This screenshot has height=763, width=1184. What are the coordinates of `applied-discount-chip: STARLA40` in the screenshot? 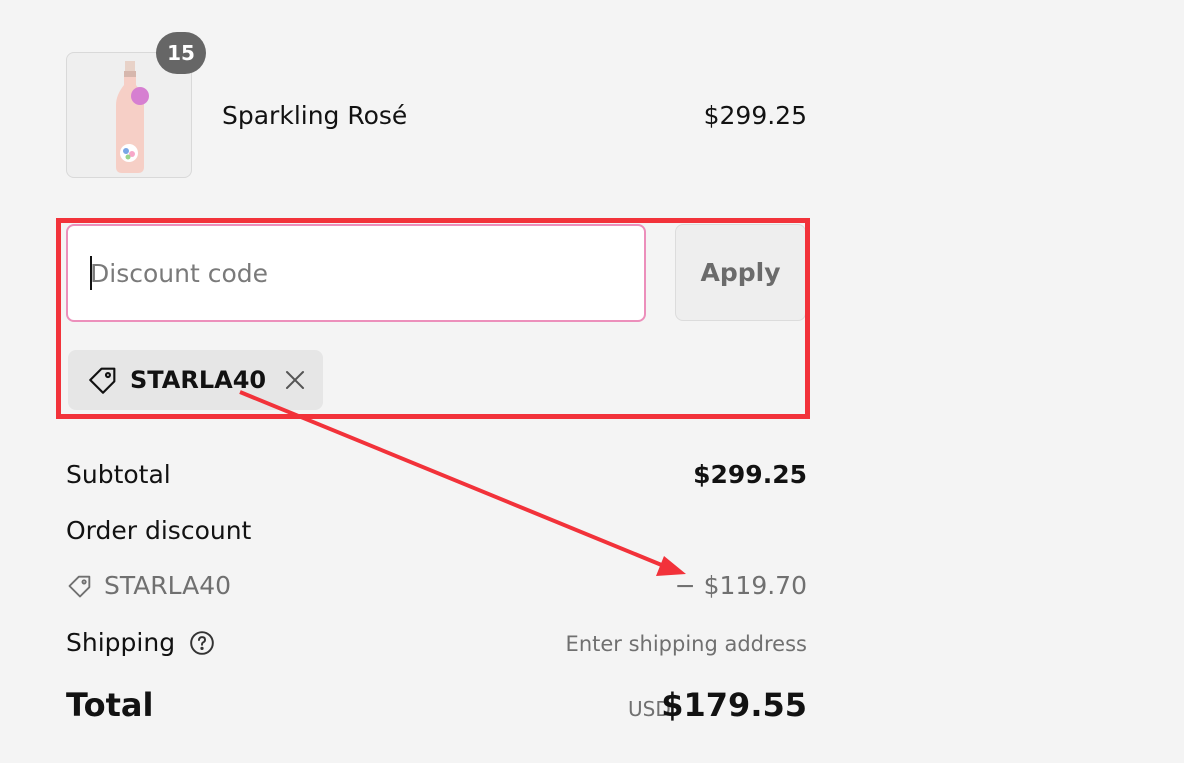 It's located at (195, 380).